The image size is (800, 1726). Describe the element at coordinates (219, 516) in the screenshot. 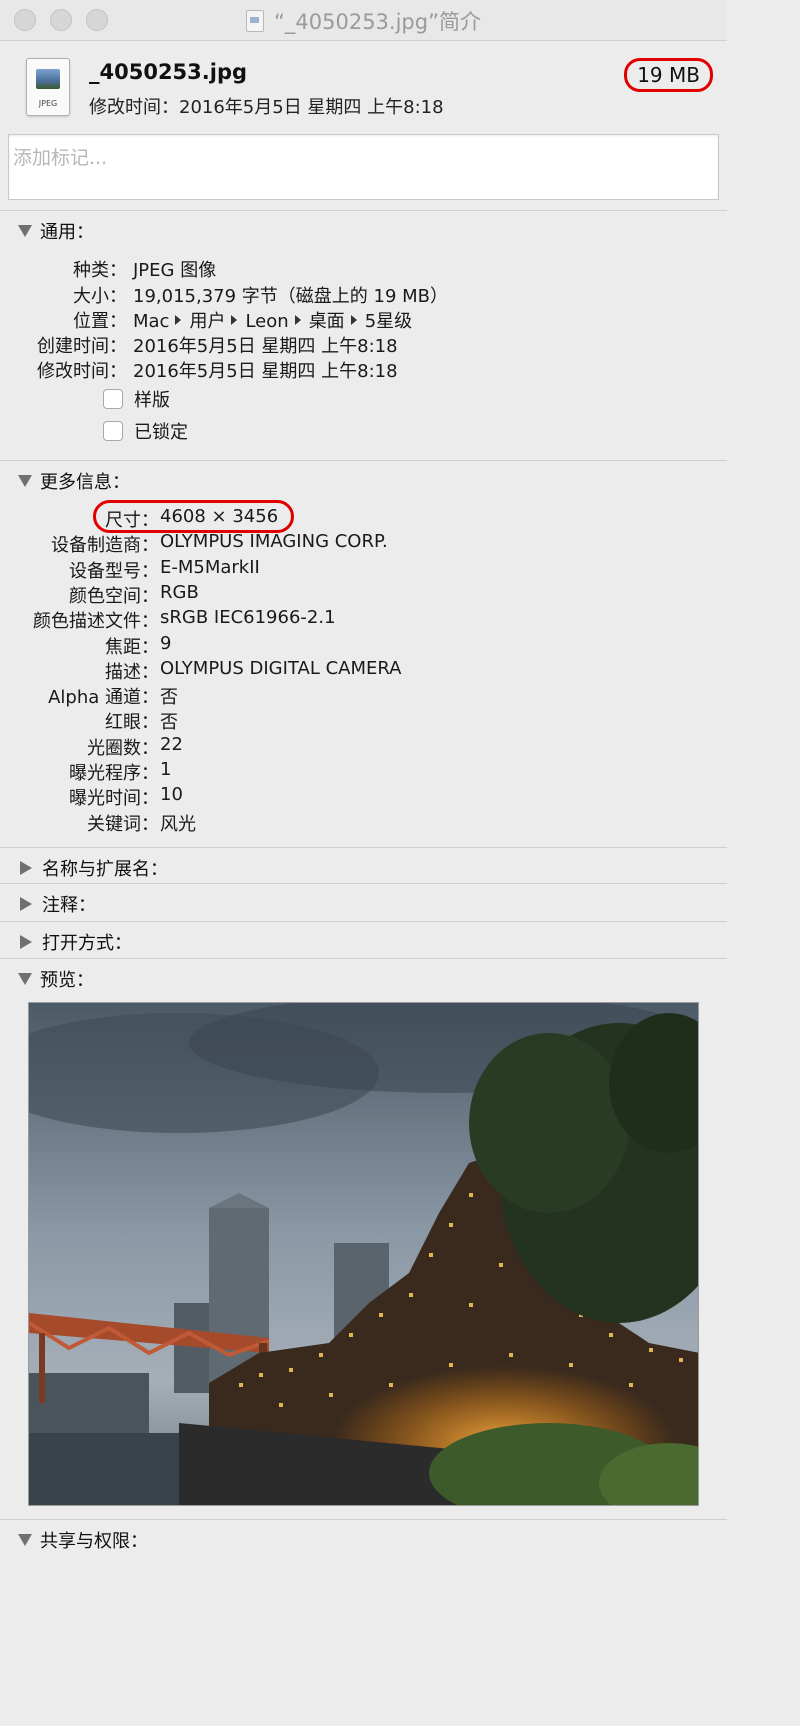

I see `more-info-value: 4608 × 3456` at that location.